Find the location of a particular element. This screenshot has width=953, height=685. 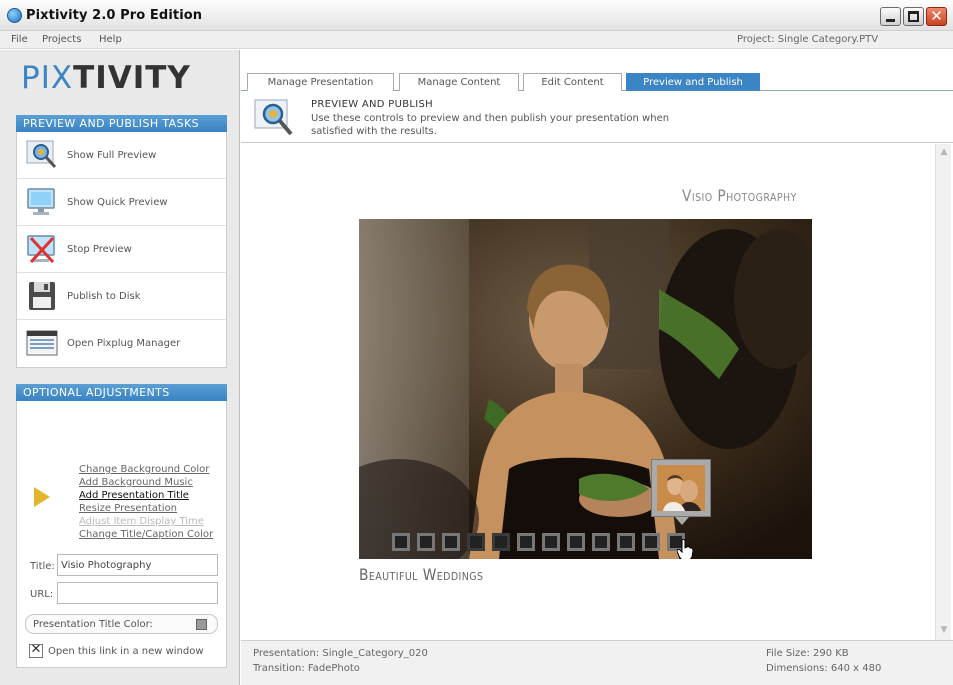

window-icon is located at coordinates (42, 343).